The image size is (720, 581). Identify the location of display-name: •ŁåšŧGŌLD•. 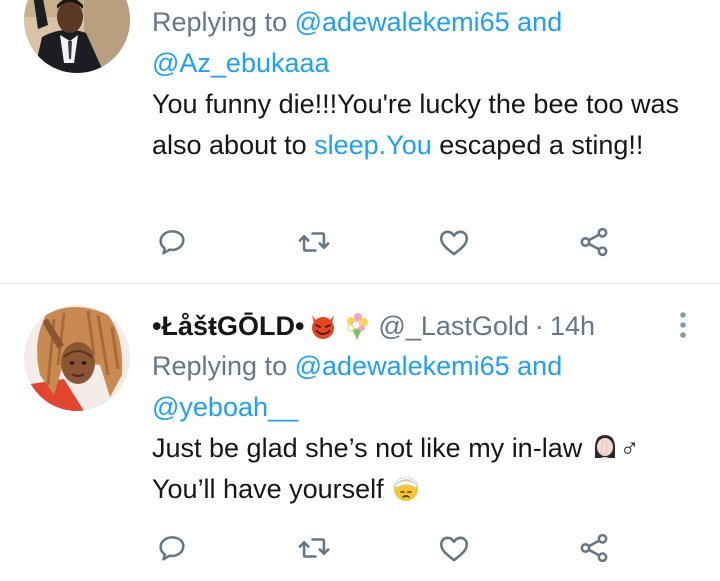
(228, 326).